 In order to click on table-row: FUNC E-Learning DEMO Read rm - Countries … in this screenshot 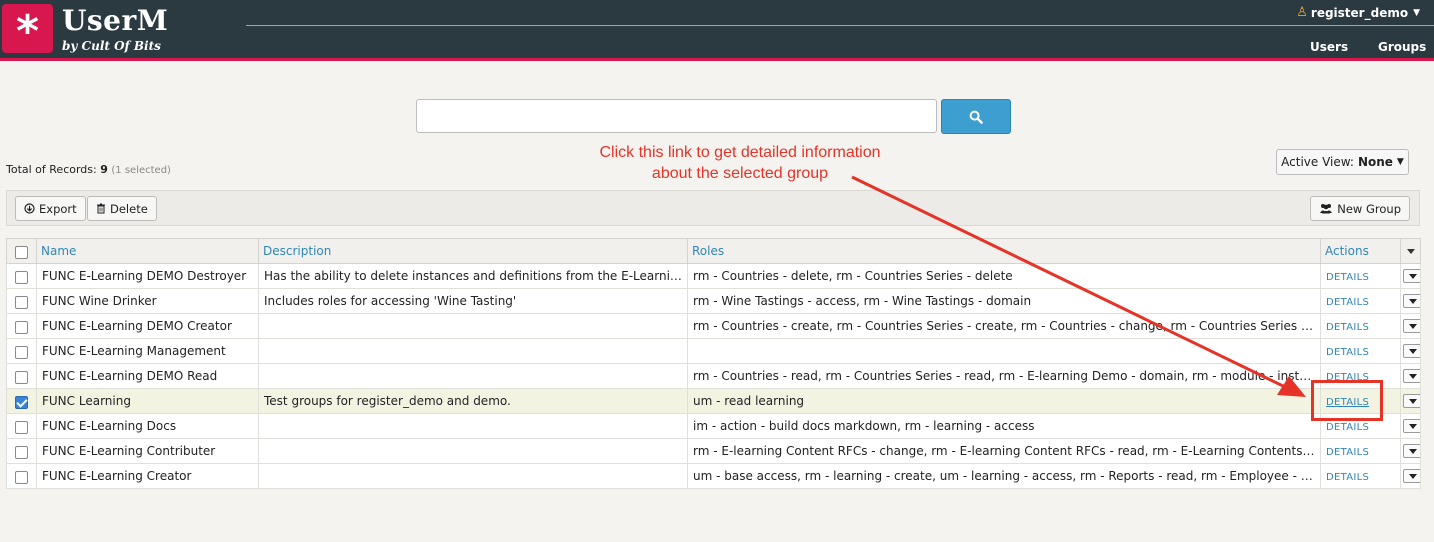, I will do `click(713, 376)`.